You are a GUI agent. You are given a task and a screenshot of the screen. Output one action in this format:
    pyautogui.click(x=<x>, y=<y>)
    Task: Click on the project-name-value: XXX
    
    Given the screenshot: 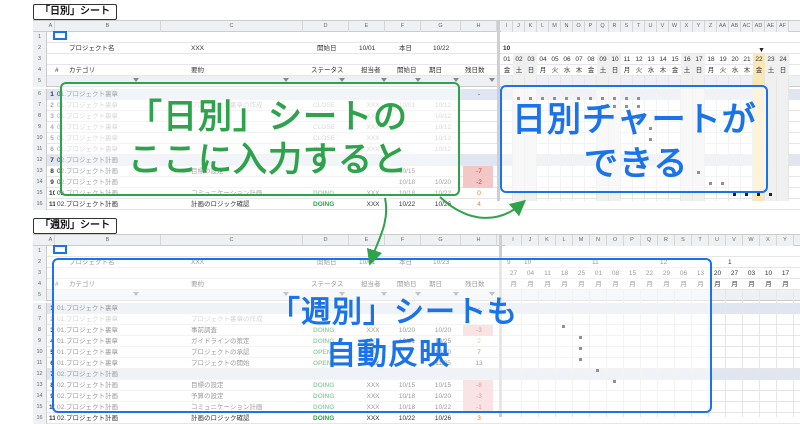 What is the action you would take?
    pyautogui.click(x=196, y=48)
    